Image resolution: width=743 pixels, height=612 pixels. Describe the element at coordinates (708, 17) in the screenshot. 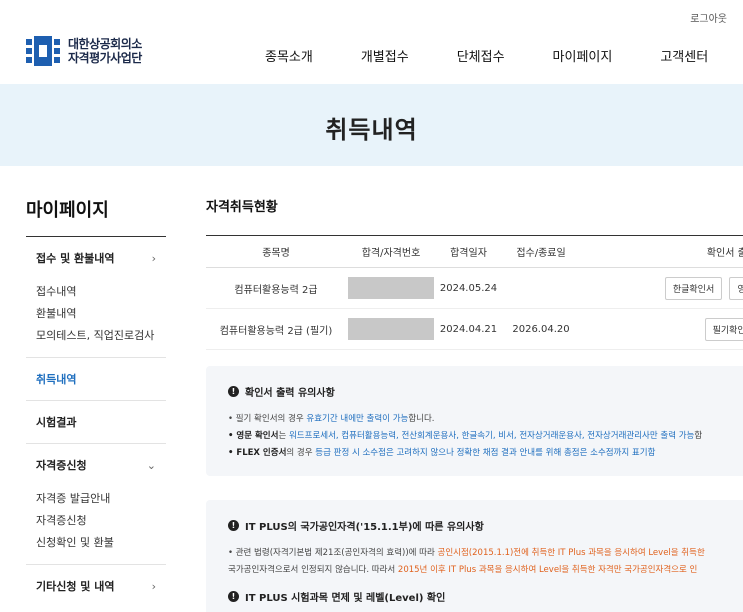

I see `logout-link: 로그아웃` at that location.